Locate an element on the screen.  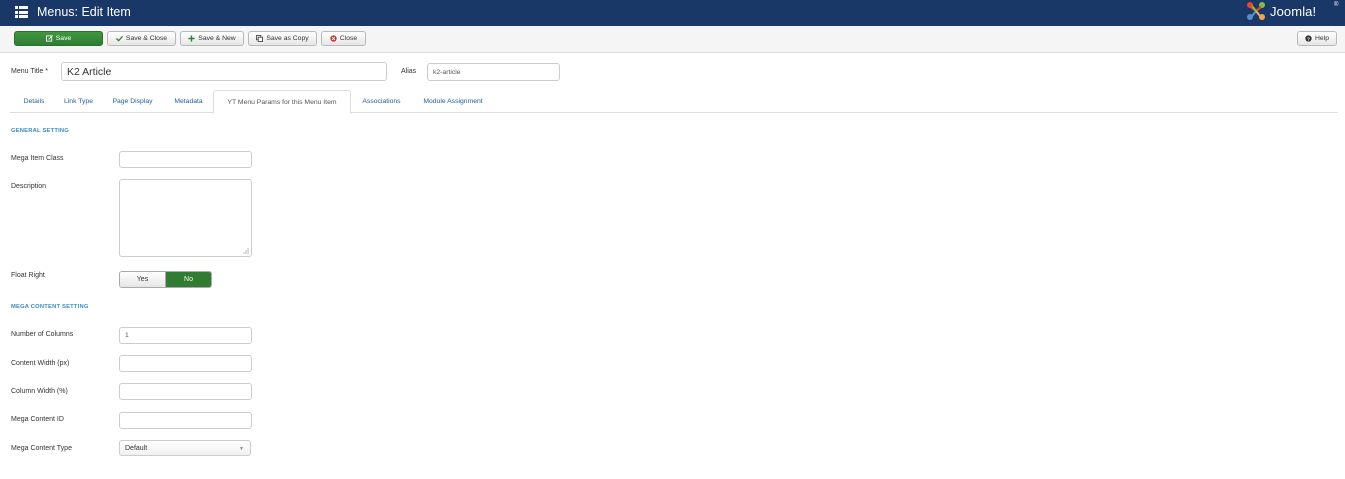
menu-icon is located at coordinates (21, 12).